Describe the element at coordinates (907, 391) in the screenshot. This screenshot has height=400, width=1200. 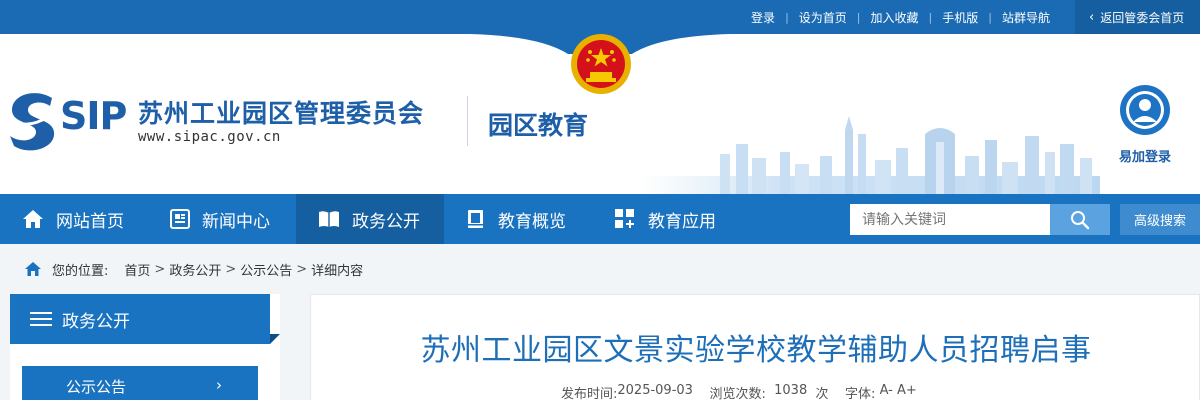
I see `font-larger-button: A+` at that location.